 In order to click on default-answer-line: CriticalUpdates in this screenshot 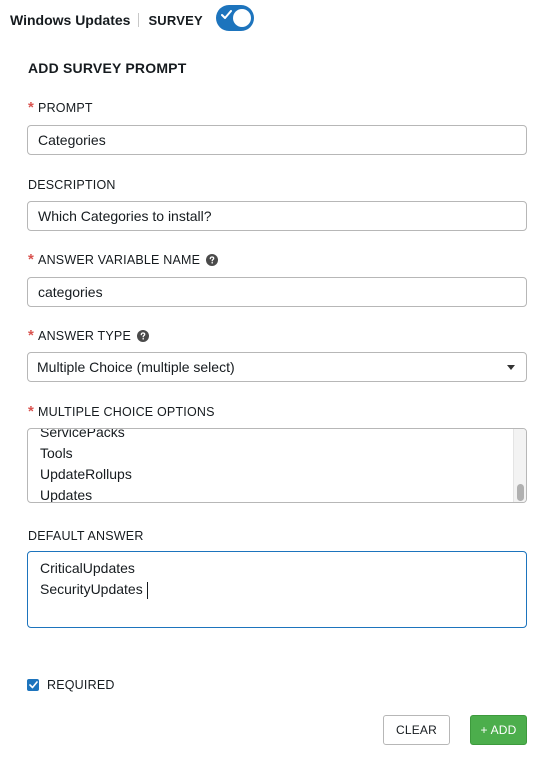, I will do `click(87, 568)`.